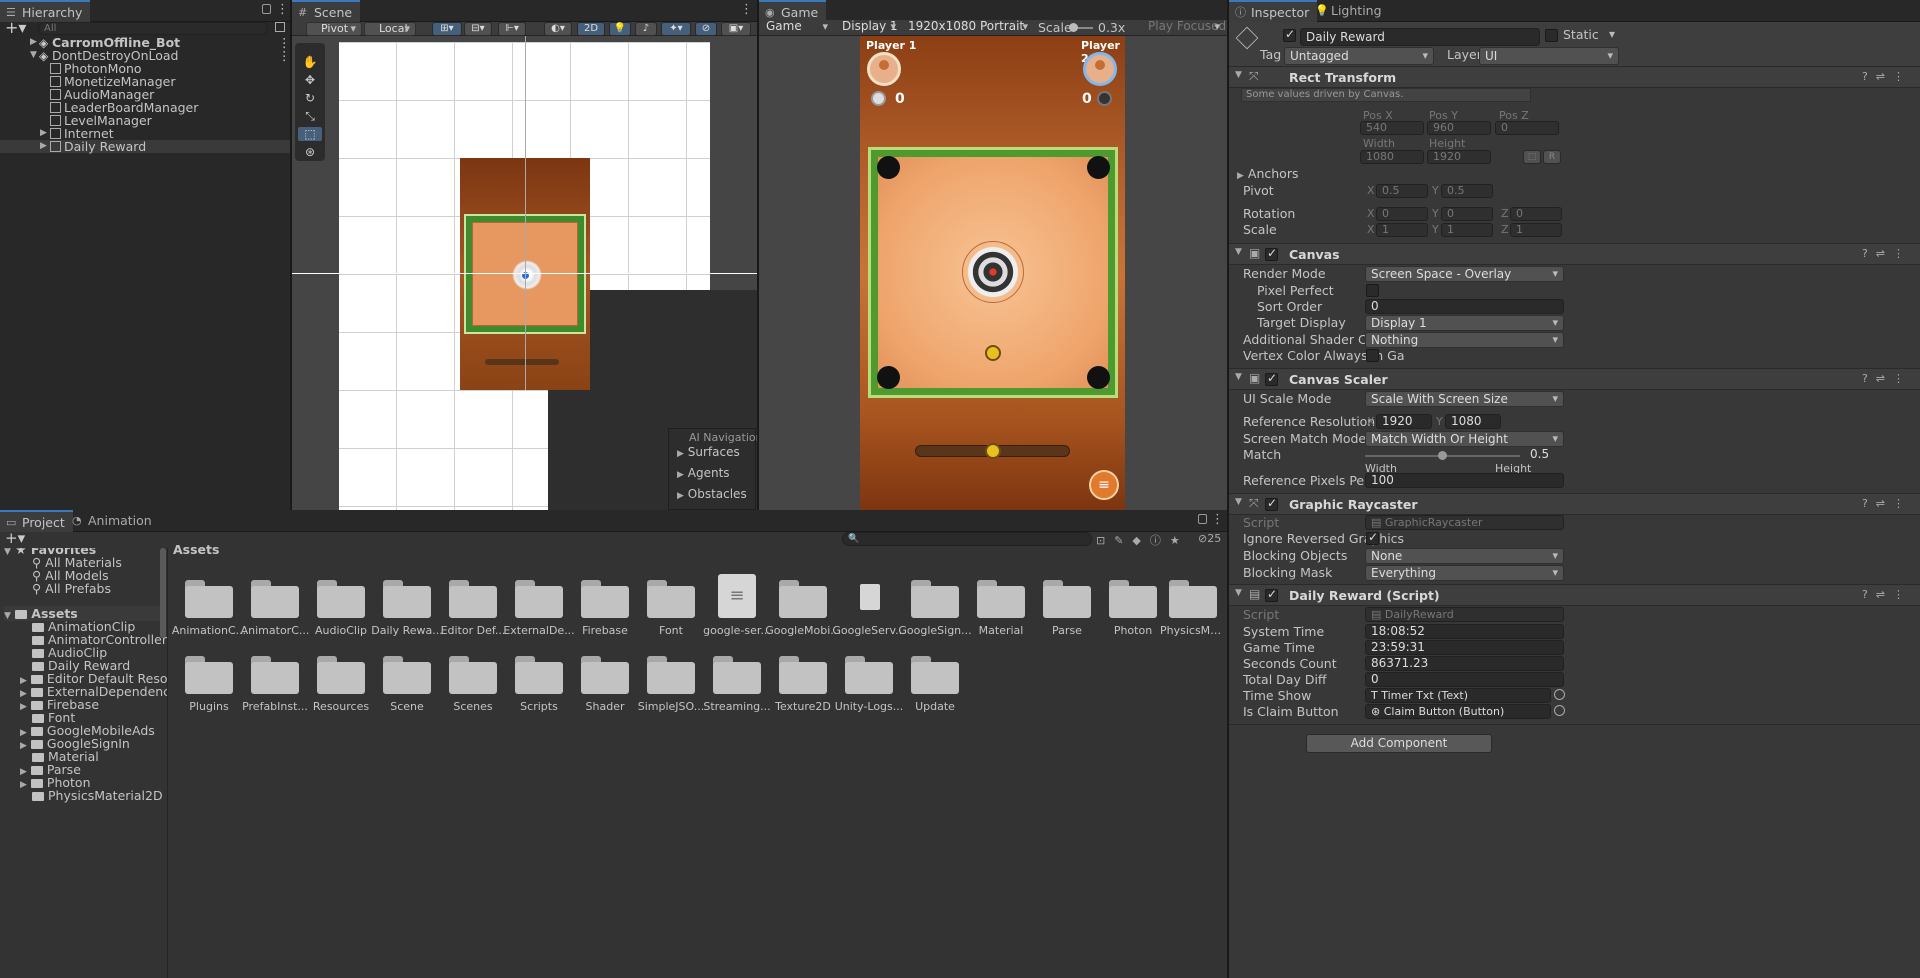 Image resolution: width=1920 pixels, height=978 pixels. What do you see at coordinates (1464, 556) in the screenshot?
I see `blocking-objects-dropdown: None` at bounding box center [1464, 556].